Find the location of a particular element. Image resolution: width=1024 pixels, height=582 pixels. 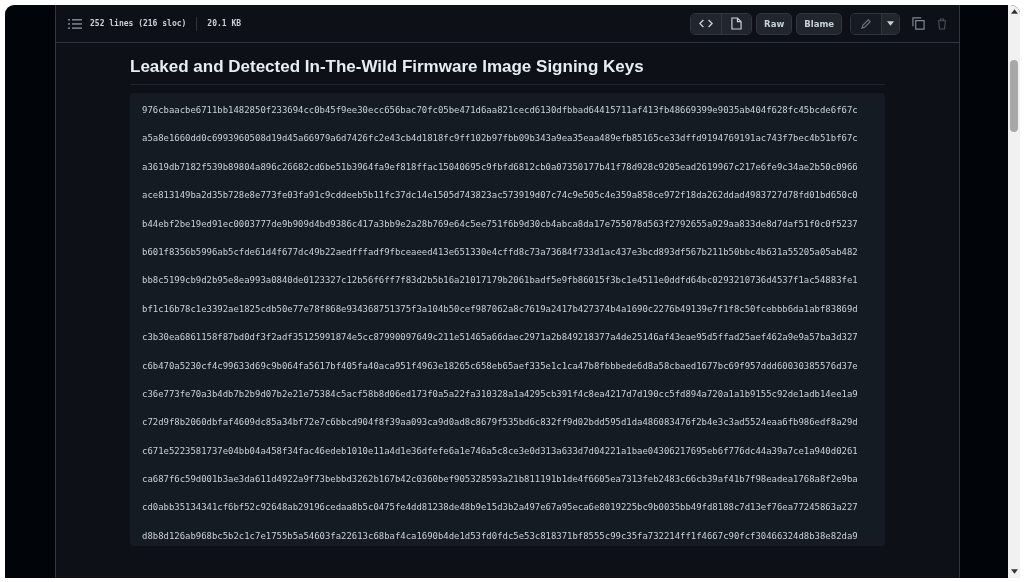

caret-icon is located at coordinates (890, 23).